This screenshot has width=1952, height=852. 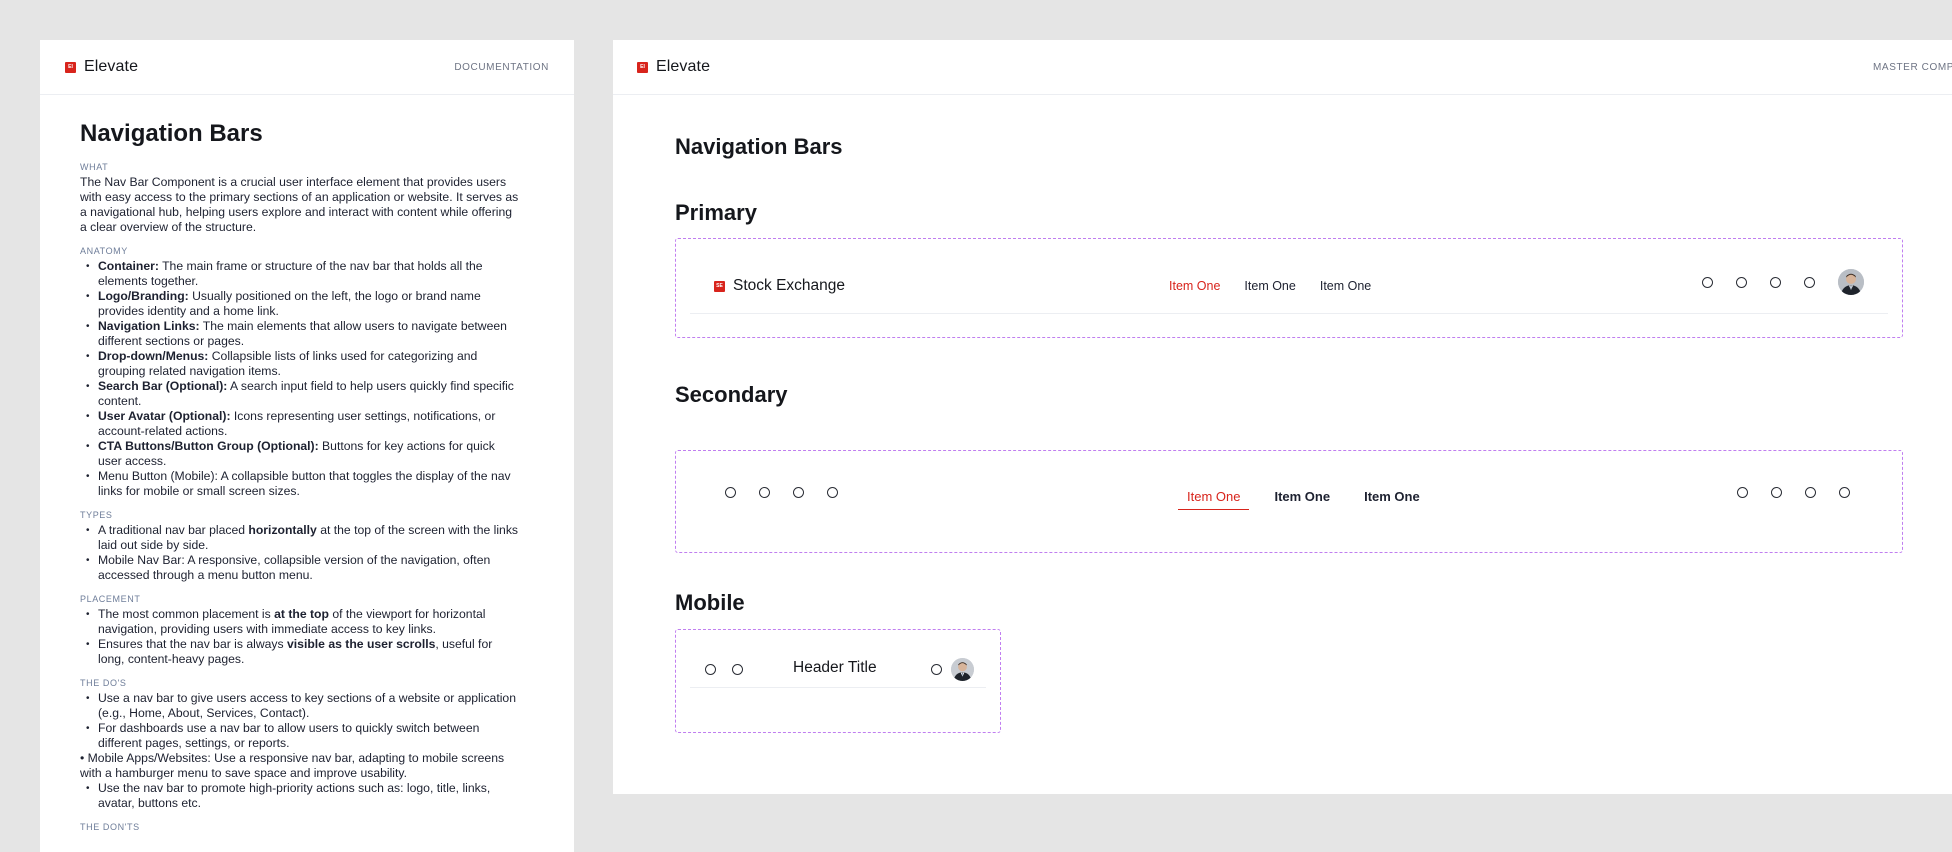 What do you see at coordinates (501, 67) in the screenshot?
I see `doc-header-label: DOCUMENTATION` at bounding box center [501, 67].